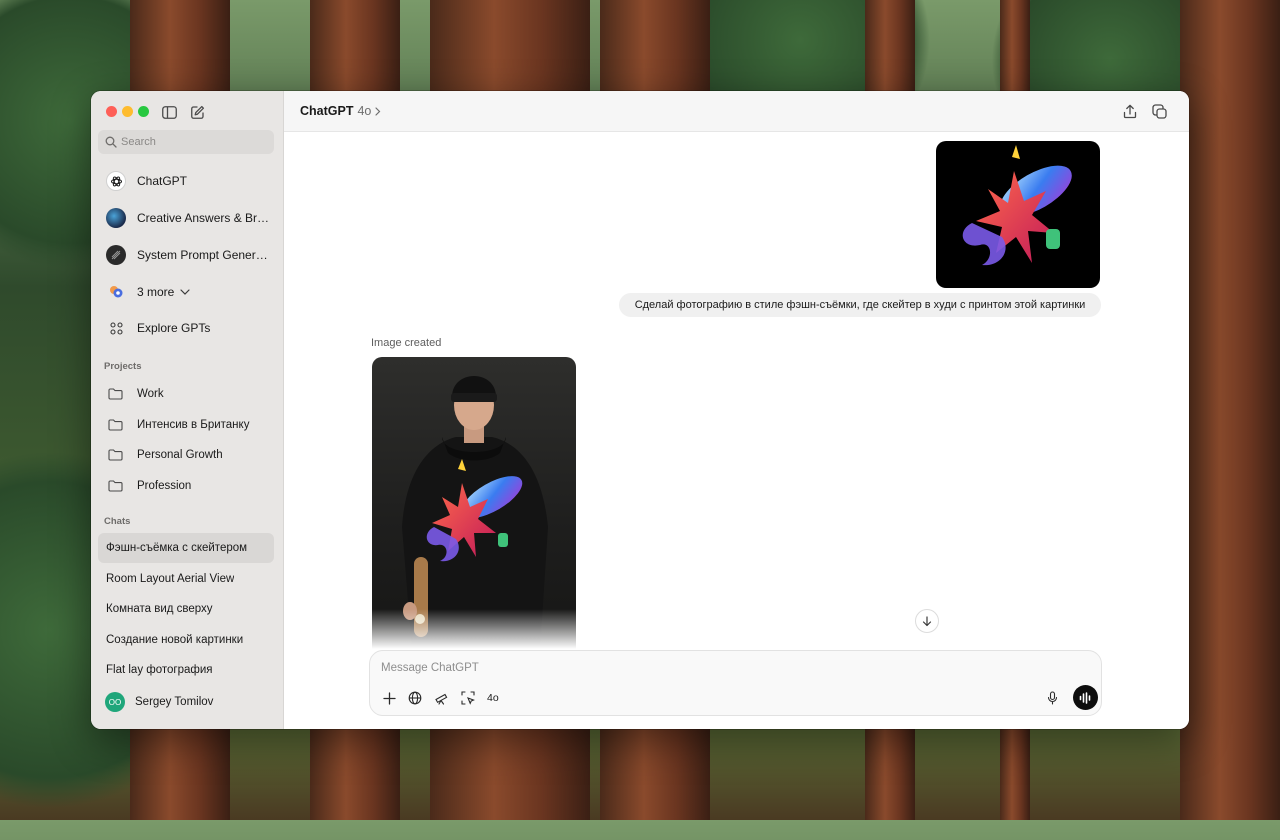  I want to click on chevron-down-icon, so click(185, 292).